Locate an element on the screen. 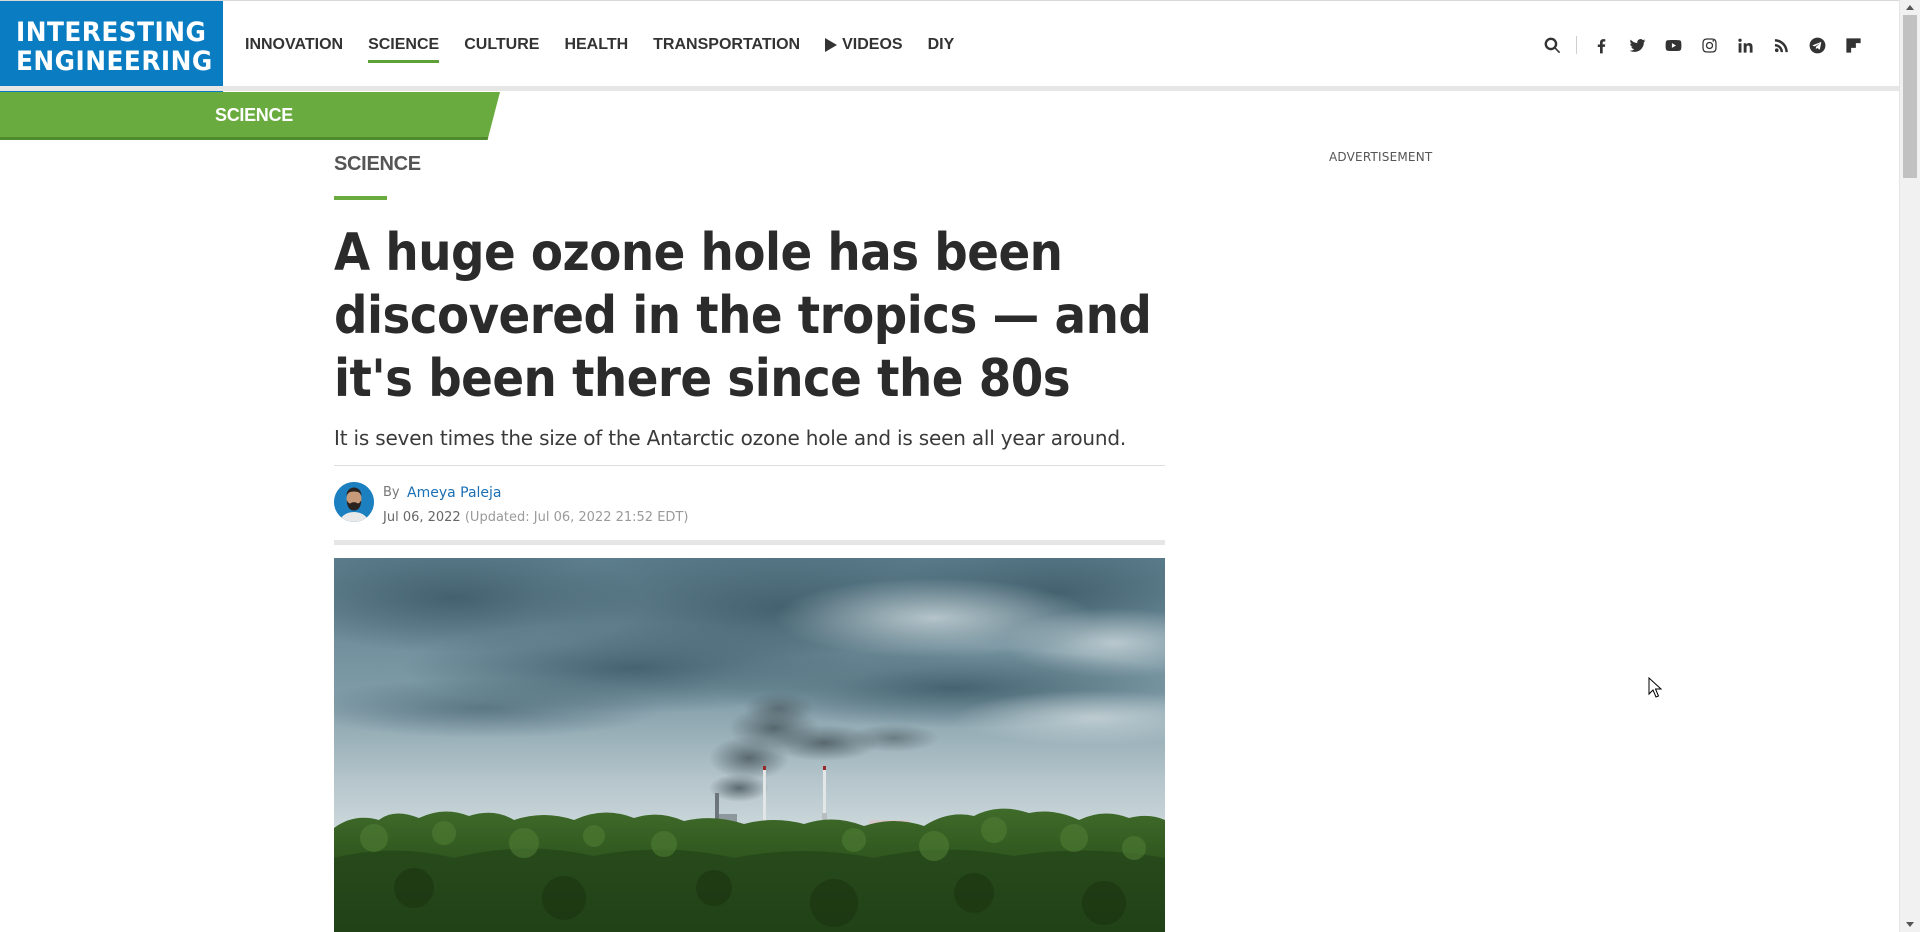 The width and height of the screenshot is (1920, 932). header-tools is located at coordinates (1702, 45).